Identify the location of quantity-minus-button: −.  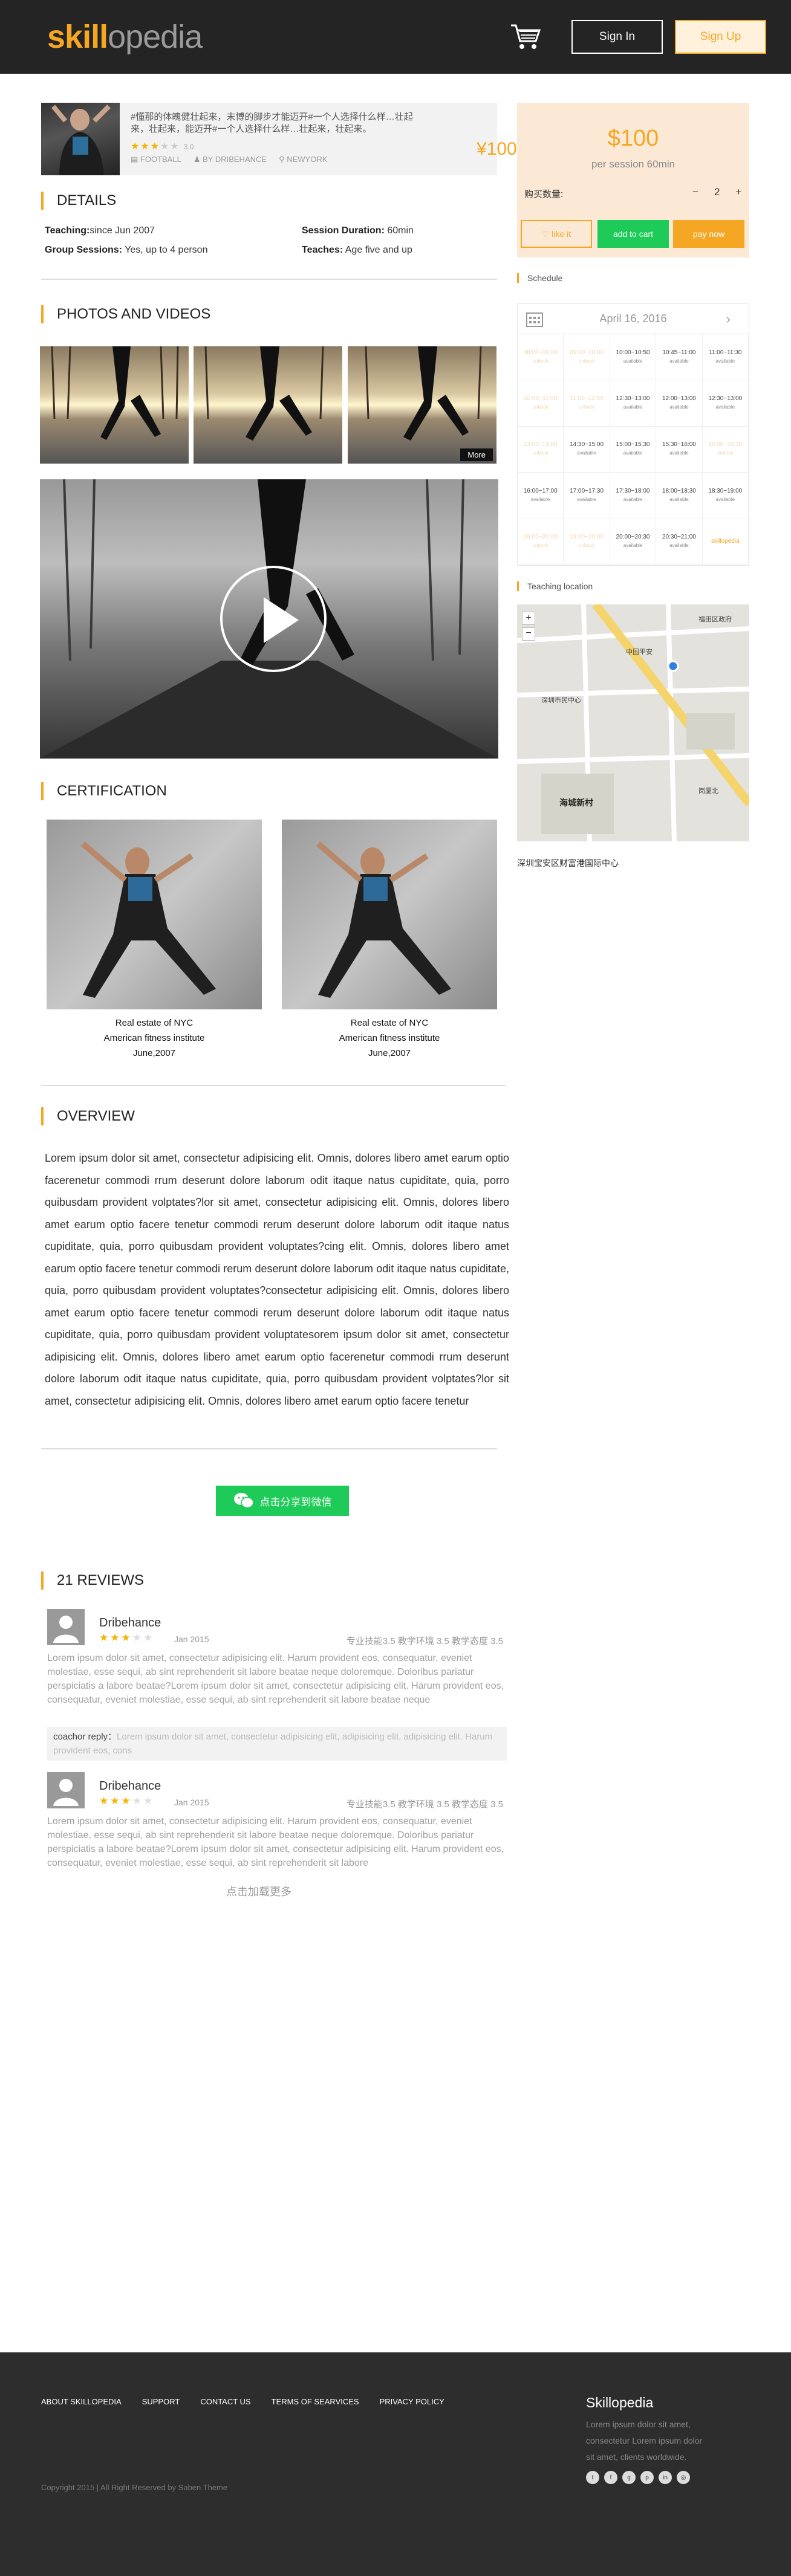
(695, 192).